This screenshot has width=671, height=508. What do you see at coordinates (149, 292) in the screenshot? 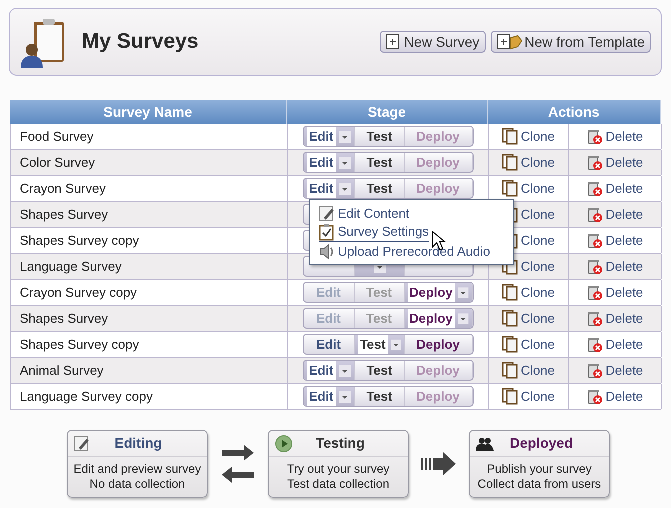
I see `survey-name: Crayon Survey copy` at bounding box center [149, 292].